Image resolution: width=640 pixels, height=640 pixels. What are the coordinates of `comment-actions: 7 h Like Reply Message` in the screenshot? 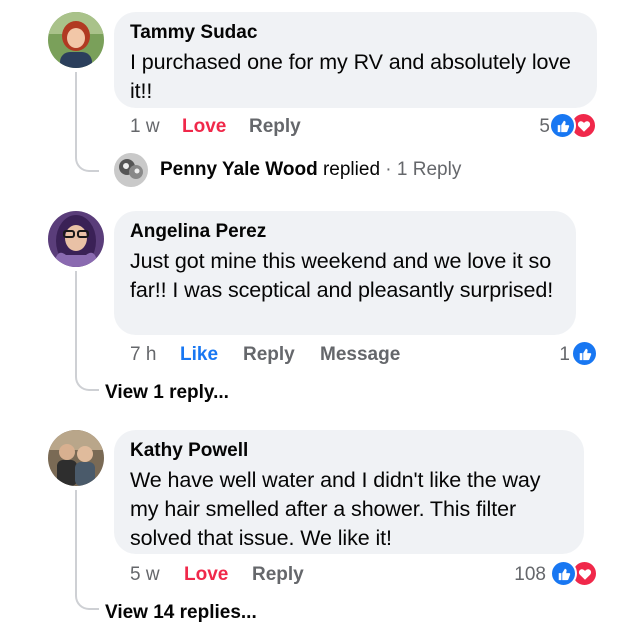 It's located at (280, 356).